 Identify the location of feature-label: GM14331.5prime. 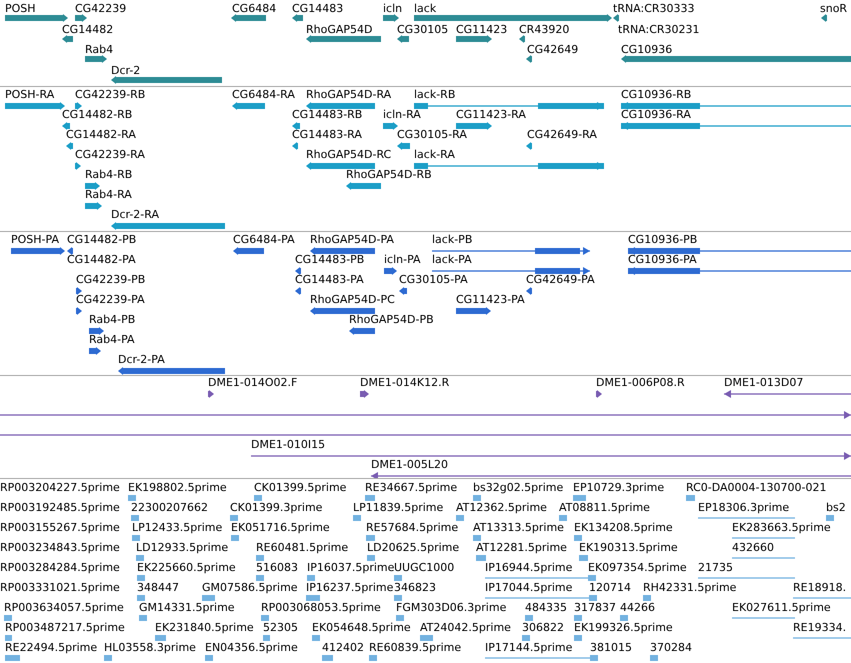
(187, 608).